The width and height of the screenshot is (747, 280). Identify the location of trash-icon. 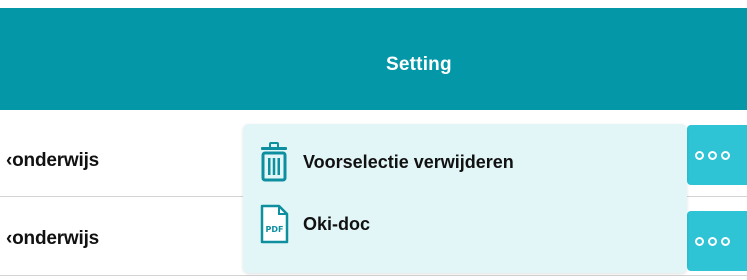
(274, 162).